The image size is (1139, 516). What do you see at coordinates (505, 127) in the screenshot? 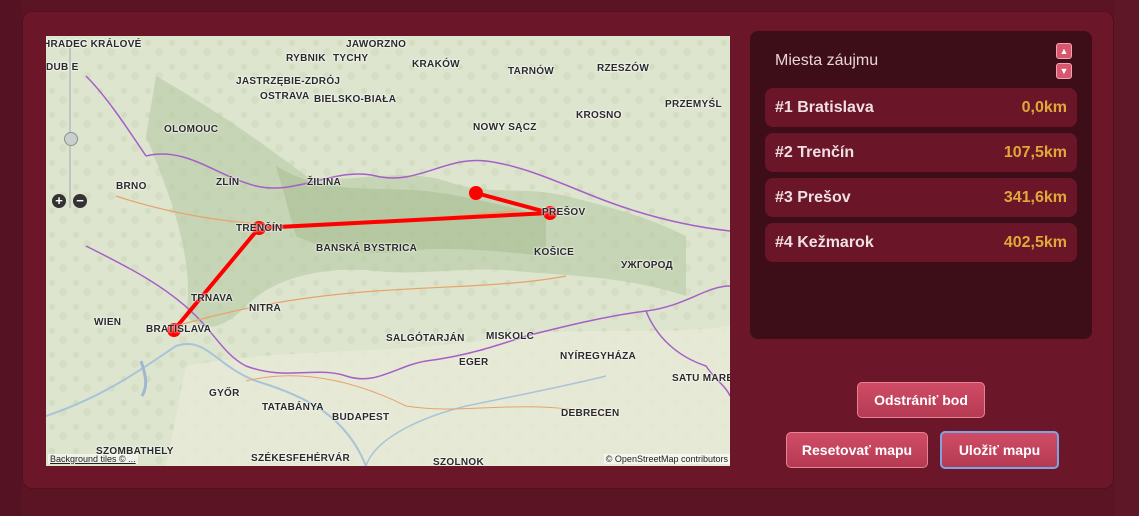
I see `city-label: NOWY SĄCZ` at bounding box center [505, 127].